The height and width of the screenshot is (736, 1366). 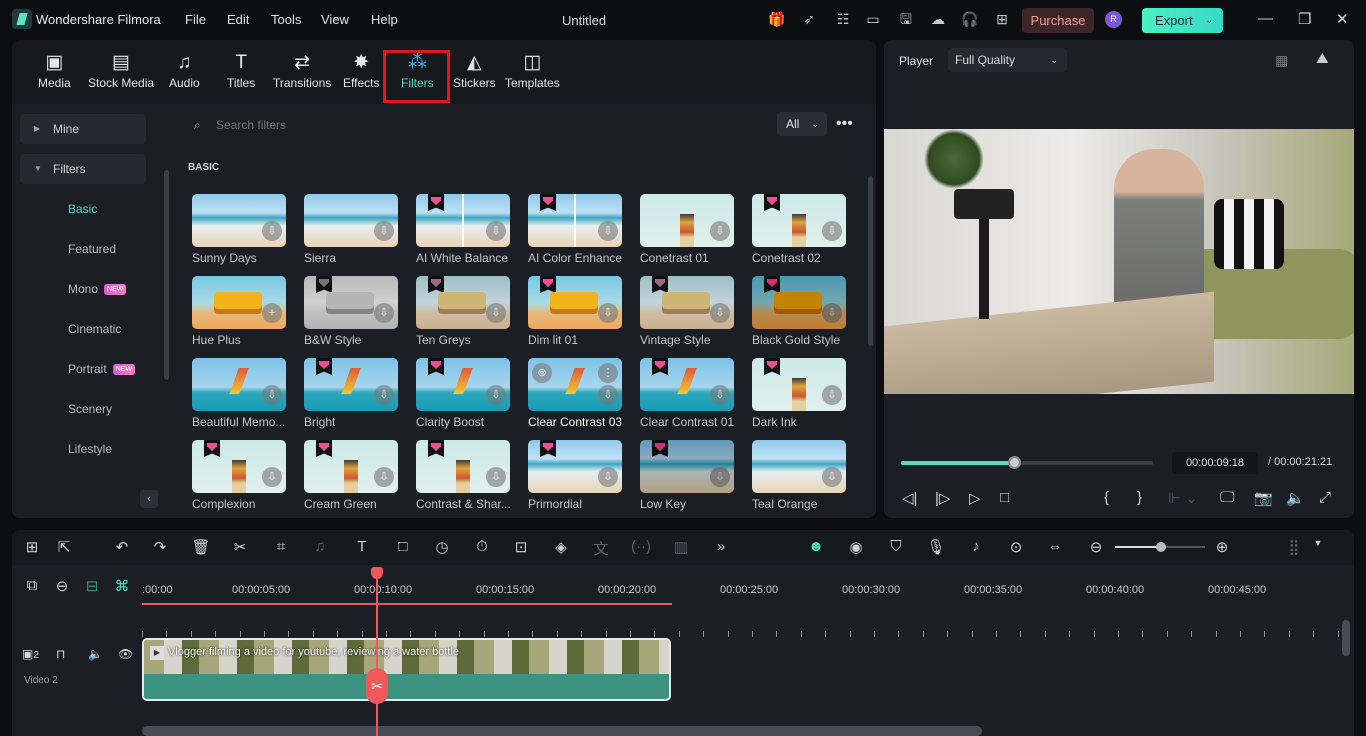 What do you see at coordinates (601, 548) in the screenshot?
I see `translate-icon: 文` at bounding box center [601, 548].